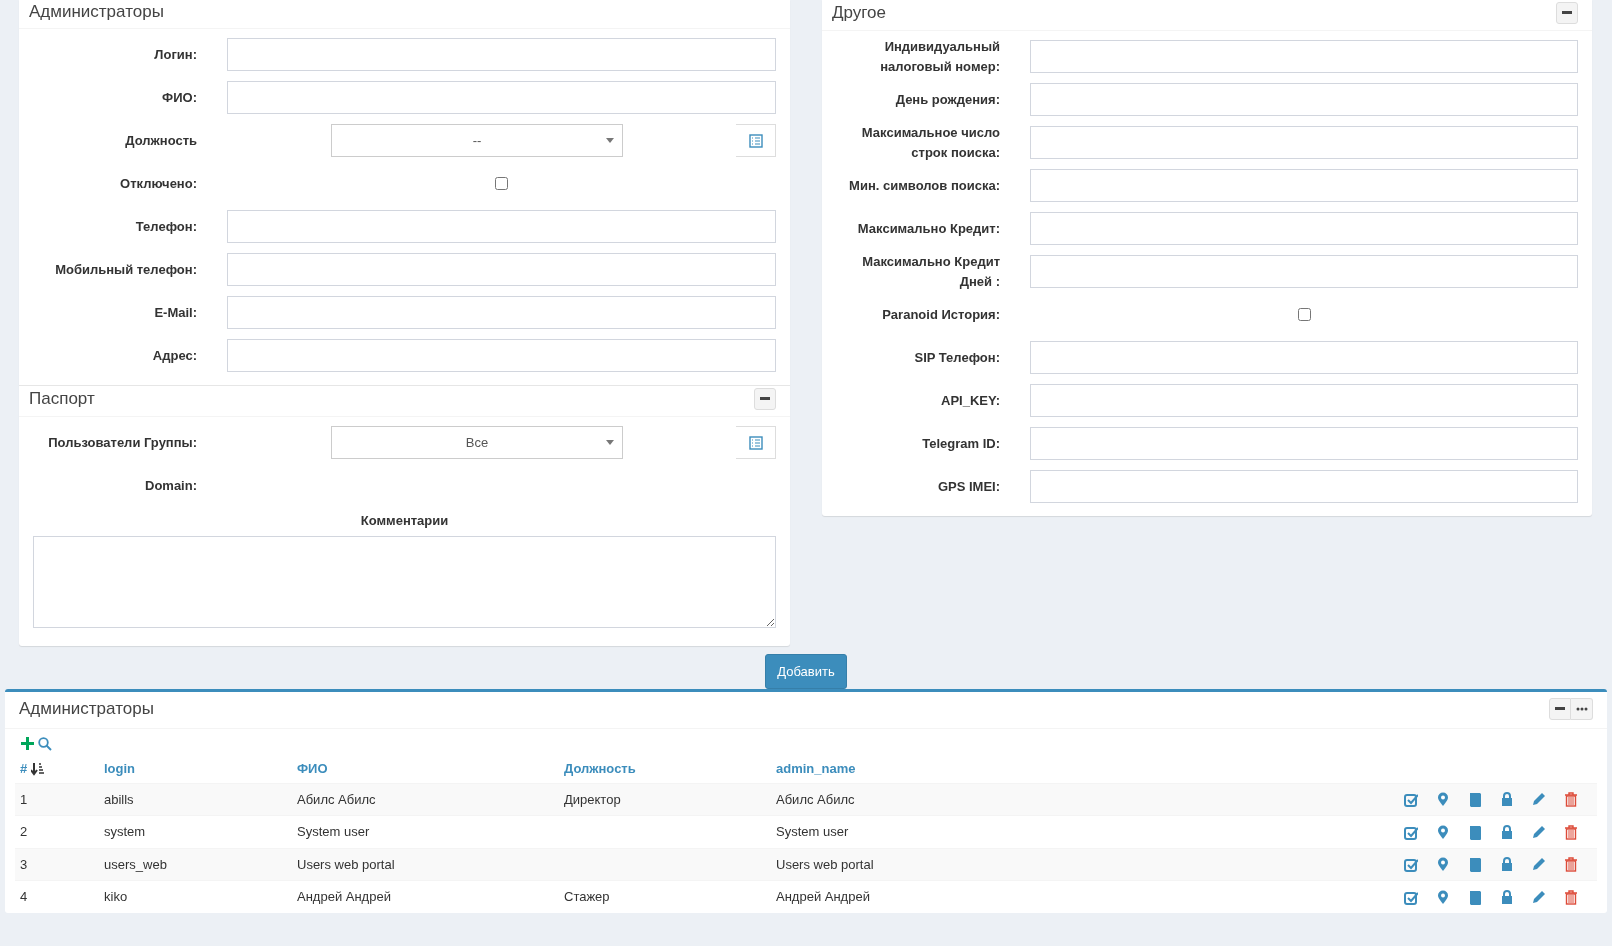  Describe the element at coordinates (45, 744) in the screenshot. I see `search-icon` at that location.